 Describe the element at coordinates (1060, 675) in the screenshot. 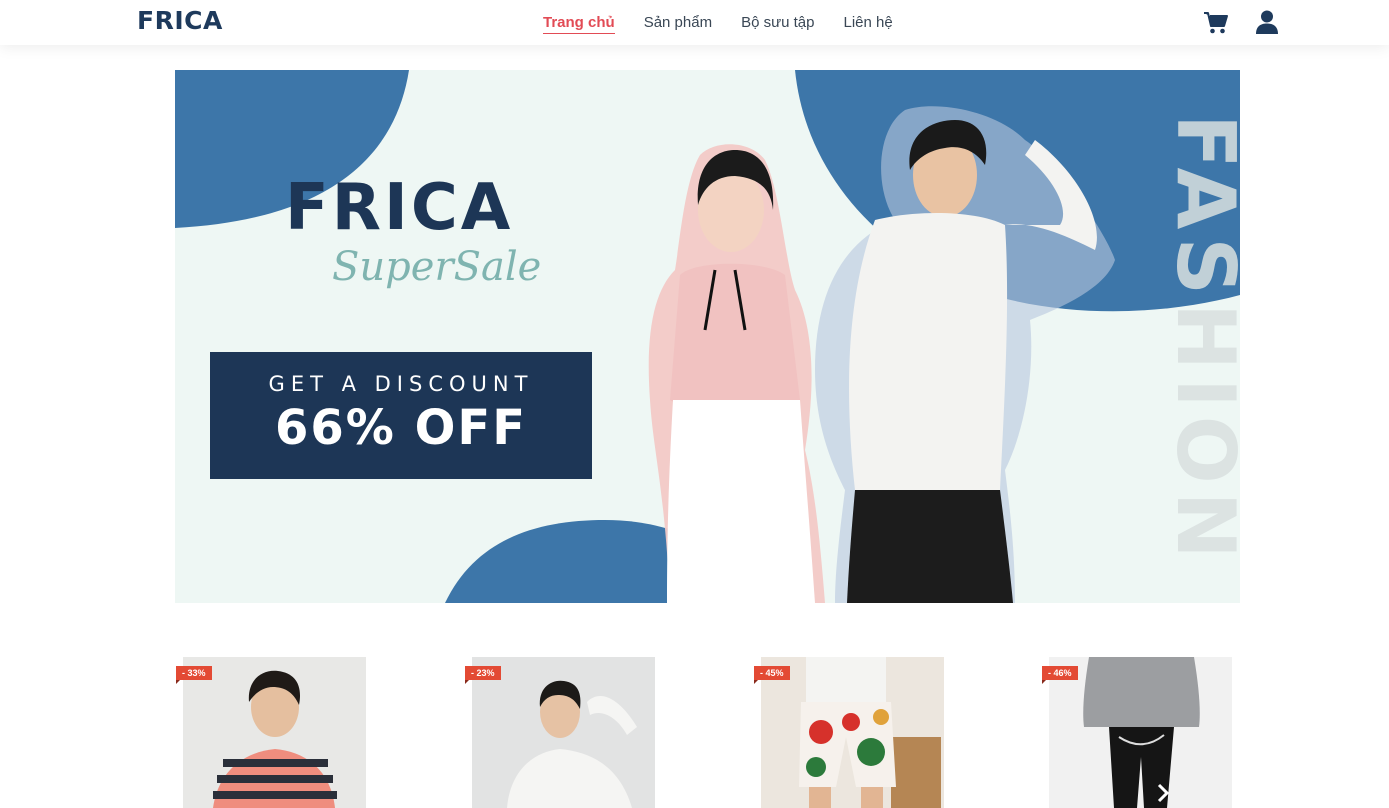

I see `discount-badge: - 46%` at that location.